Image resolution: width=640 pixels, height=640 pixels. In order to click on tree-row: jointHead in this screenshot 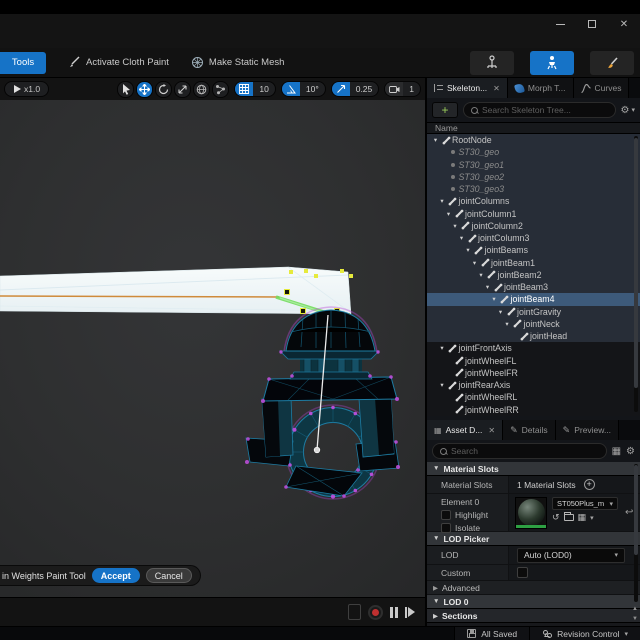, I will do `click(533, 336)`.